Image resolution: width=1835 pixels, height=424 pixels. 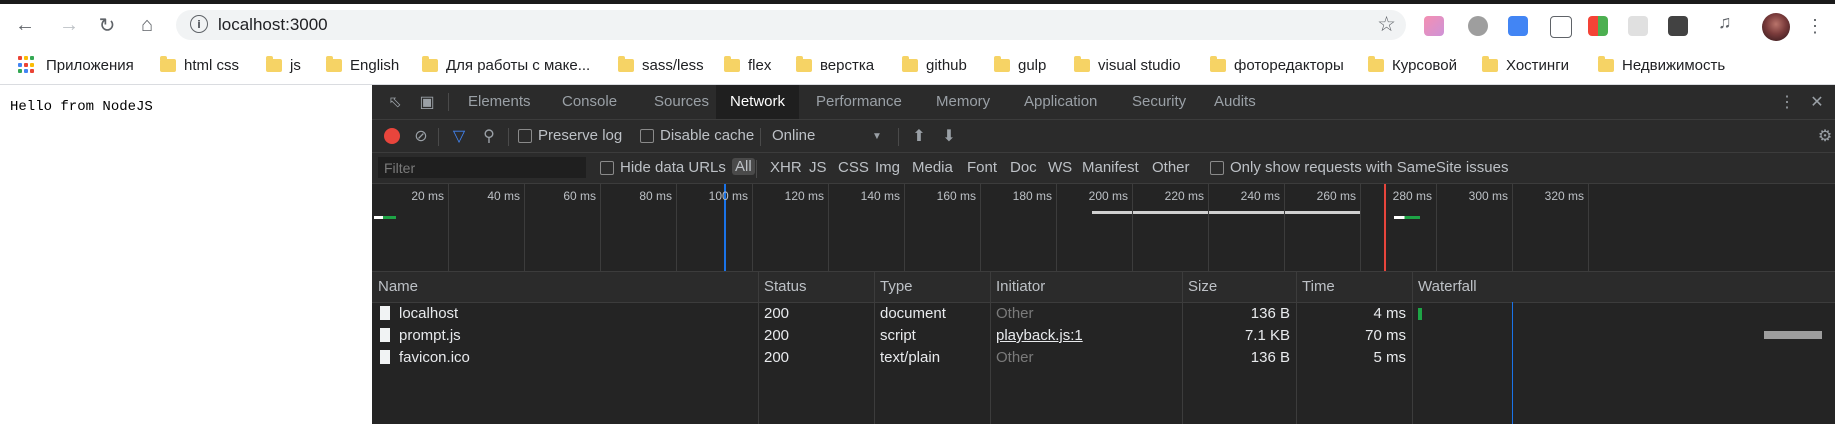 What do you see at coordinates (934, 65) in the screenshot?
I see `bookmark-folder: github` at bounding box center [934, 65].